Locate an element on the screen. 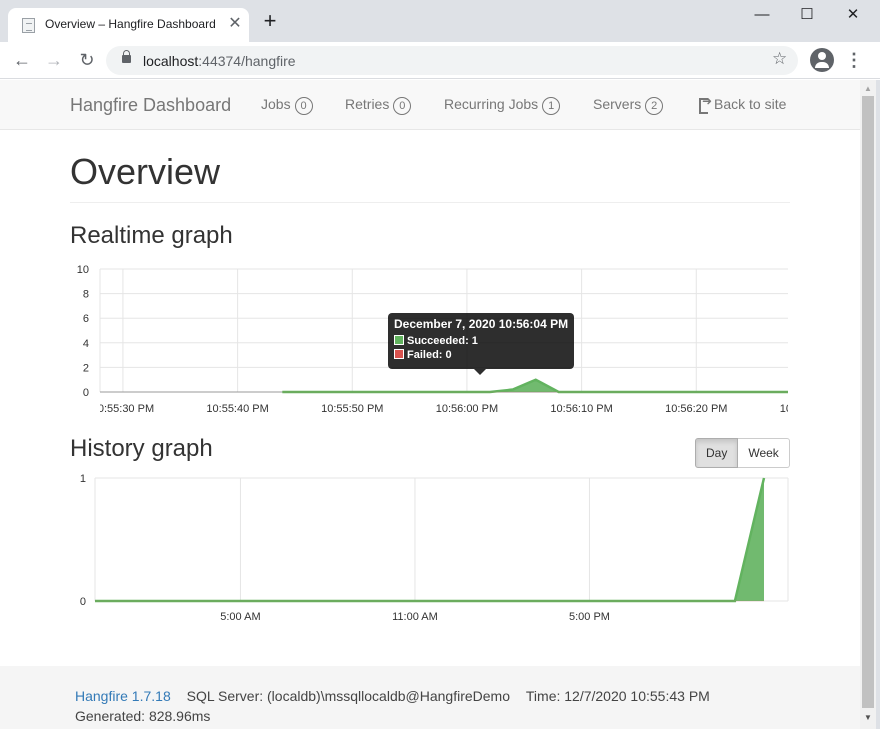 The image size is (880, 729). realtime-succeeded-area is located at coordinates (535, 385).